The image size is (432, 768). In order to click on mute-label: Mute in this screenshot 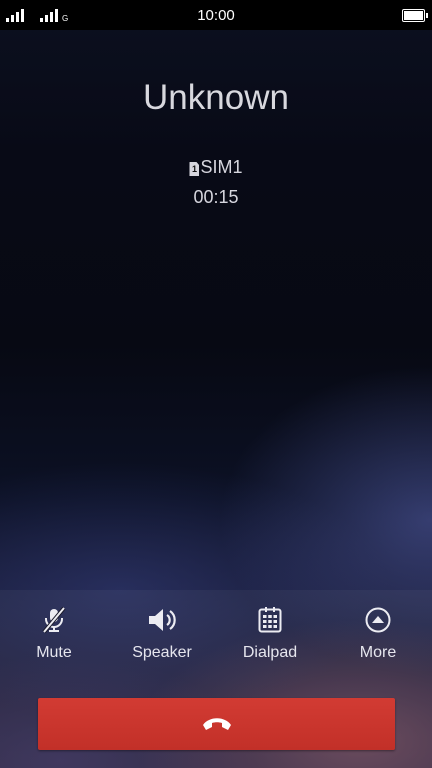, I will do `click(54, 652)`.